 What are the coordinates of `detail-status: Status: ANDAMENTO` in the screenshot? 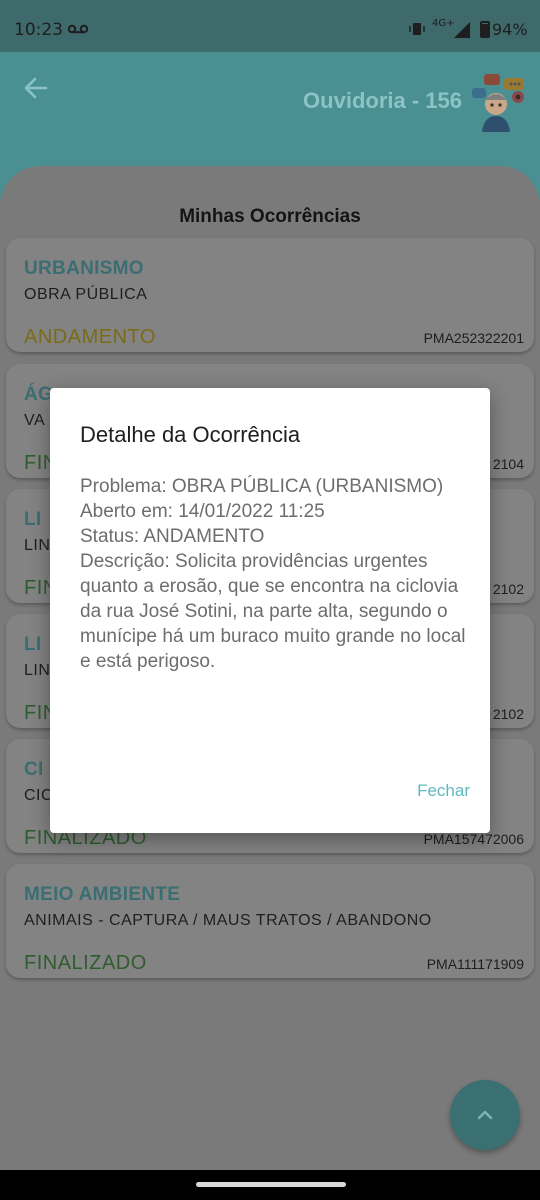 It's located at (172, 536).